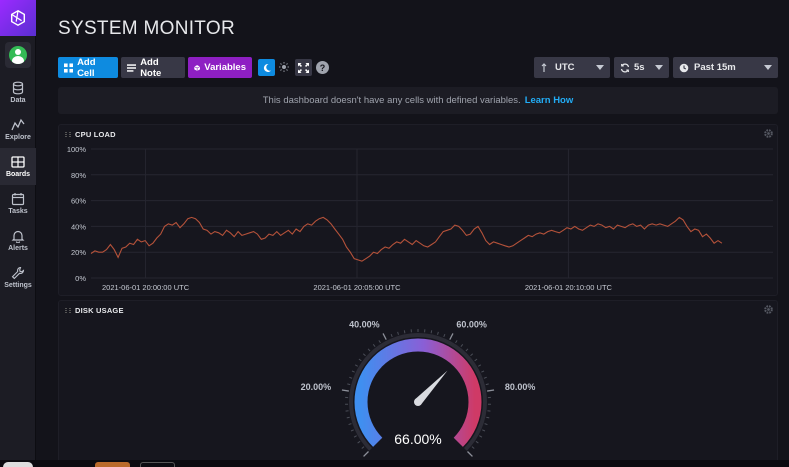  I want to click on variables-button: Variables, so click(220, 67).